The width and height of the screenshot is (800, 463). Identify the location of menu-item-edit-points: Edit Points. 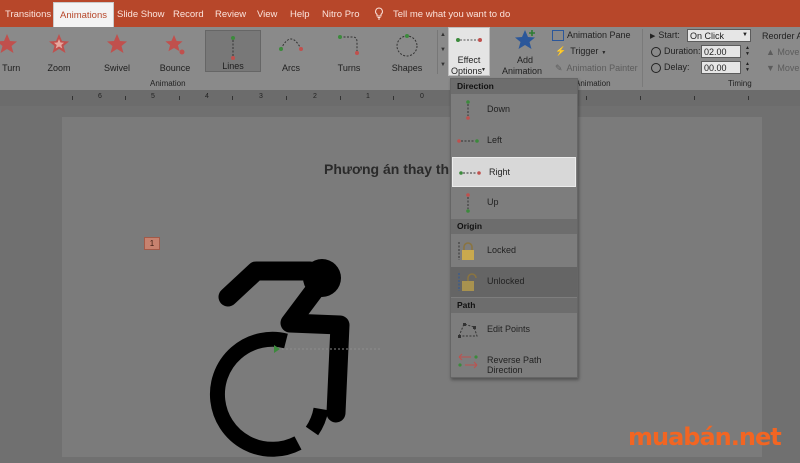
(514, 330).